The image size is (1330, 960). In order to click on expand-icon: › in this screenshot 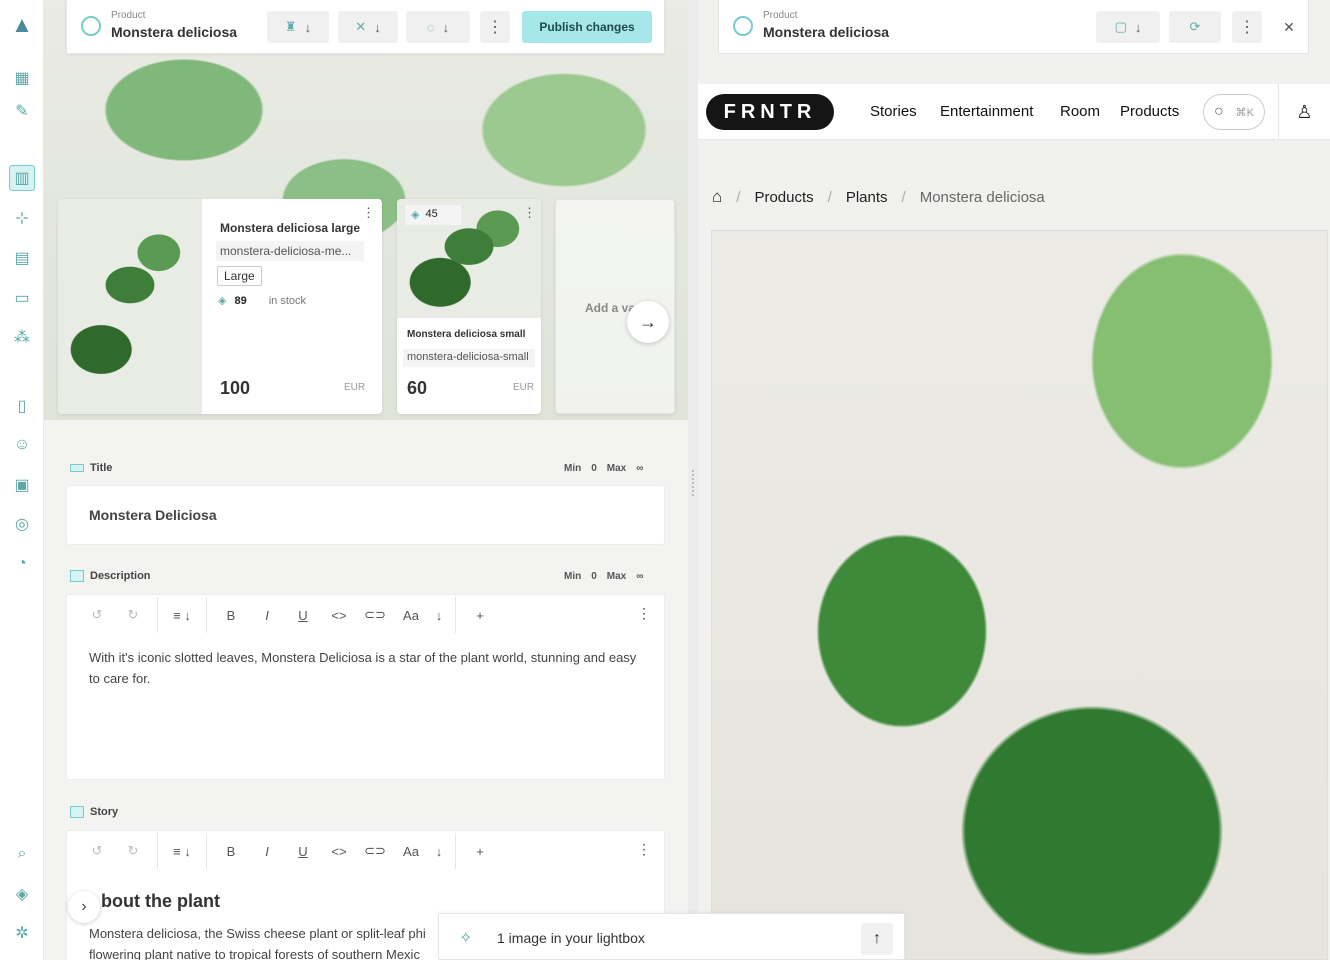, I will do `click(84, 907)`.